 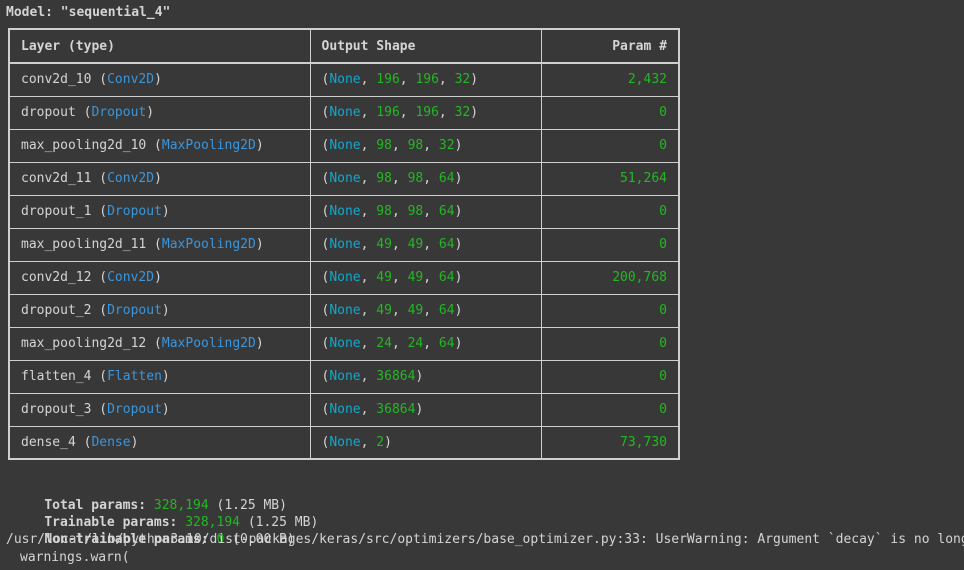 I want to click on layer-cell: conv2d_12 (Conv2D), so click(x=159, y=277).